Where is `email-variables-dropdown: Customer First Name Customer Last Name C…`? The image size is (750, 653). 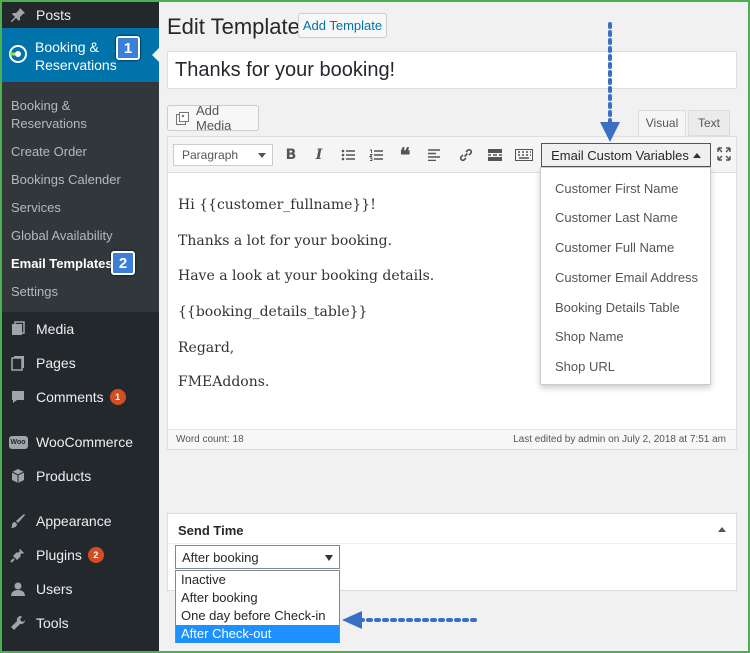 email-variables-dropdown: Customer First Name Customer Last Name C… is located at coordinates (625, 276).